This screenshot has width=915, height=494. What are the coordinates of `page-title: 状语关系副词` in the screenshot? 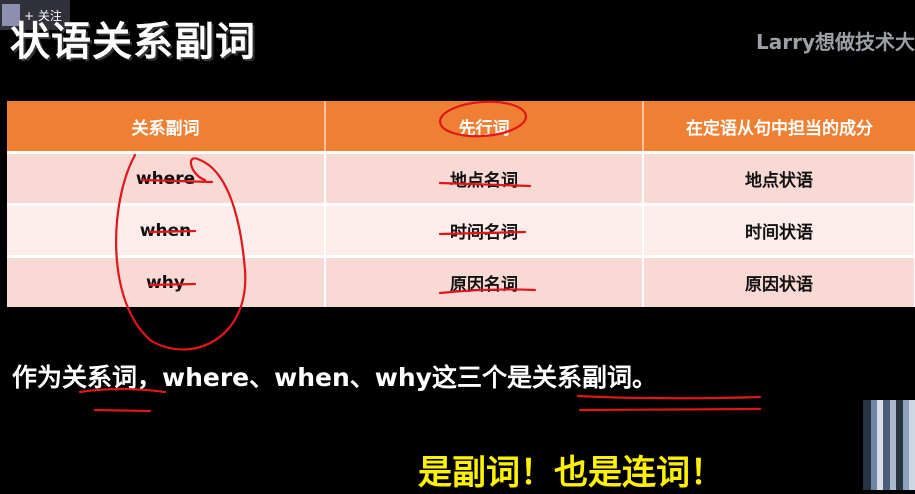 It's located at (133, 42).